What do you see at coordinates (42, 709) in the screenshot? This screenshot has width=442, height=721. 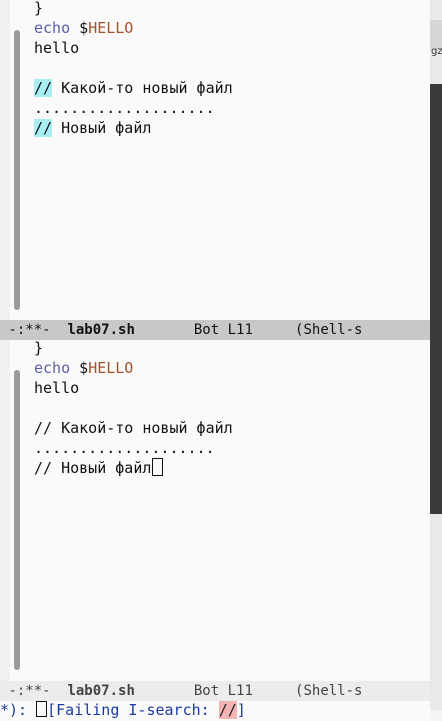 I see `minibuffer-cursor` at bounding box center [42, 709].